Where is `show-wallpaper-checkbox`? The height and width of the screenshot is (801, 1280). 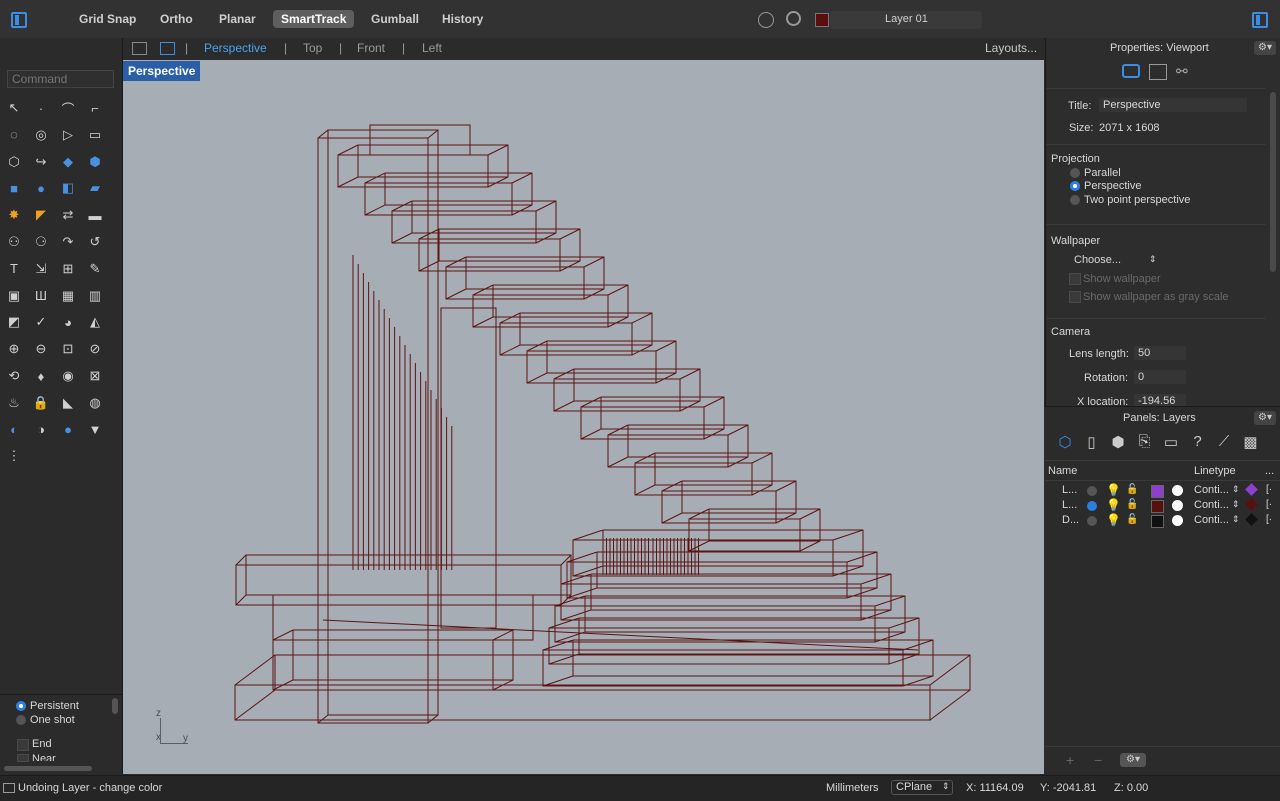 show-wallpaper-checkbox is located at coordinates (1075, 279).